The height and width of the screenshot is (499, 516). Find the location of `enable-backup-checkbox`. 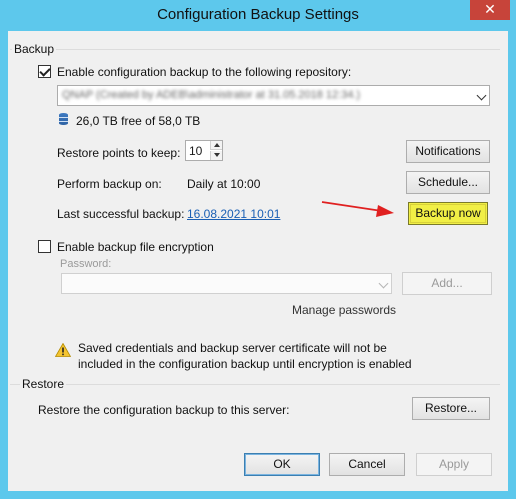

enable-backup-checkbox is located at coordinates (44, 71).